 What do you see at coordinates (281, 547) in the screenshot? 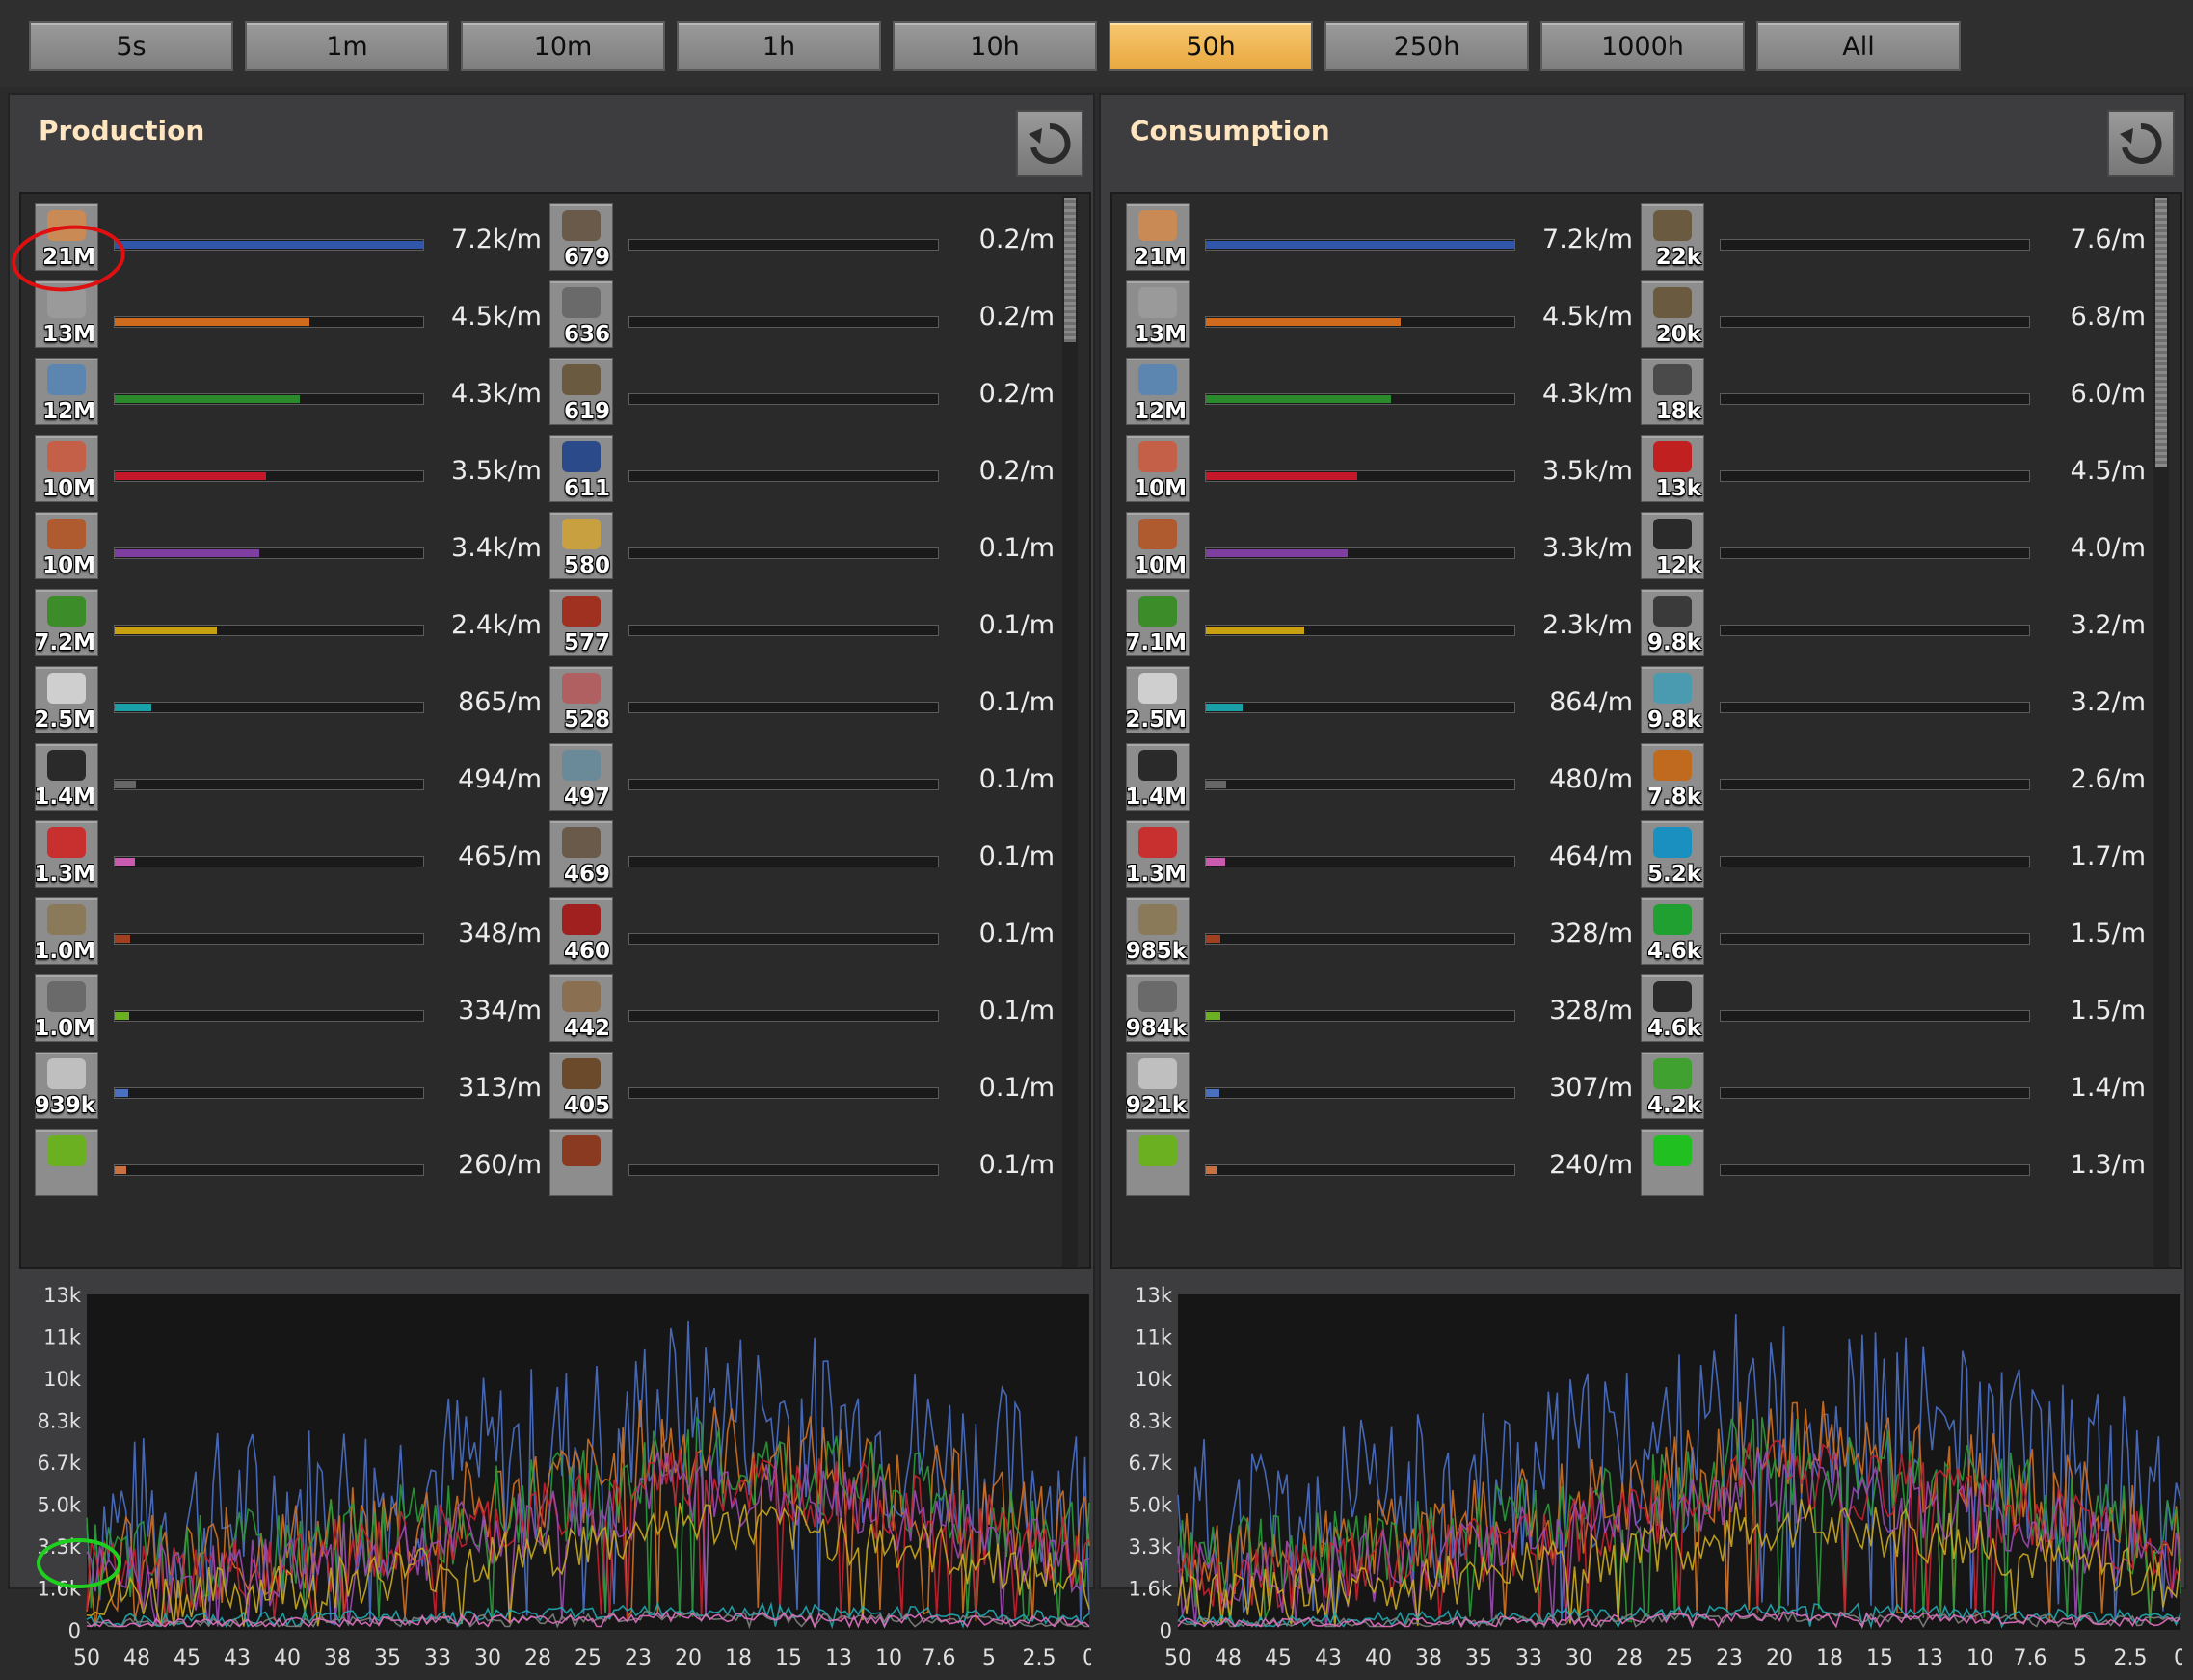
I see `left-item-row: 10M 3.4k/m` at bounding box center [281, 547].